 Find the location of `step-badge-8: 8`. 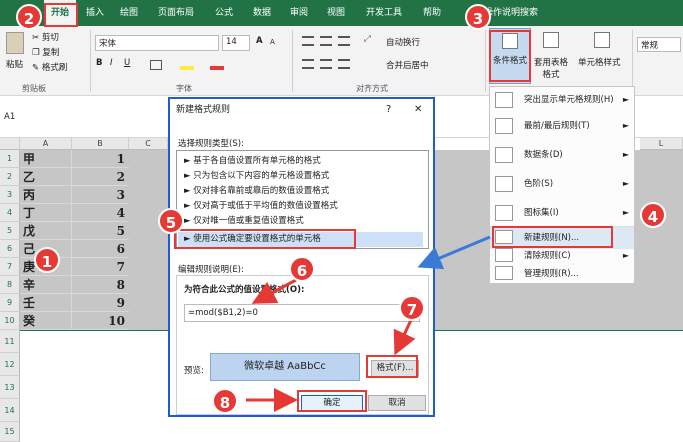

step-badge-8: 8 is located at coordinates (225, 401).